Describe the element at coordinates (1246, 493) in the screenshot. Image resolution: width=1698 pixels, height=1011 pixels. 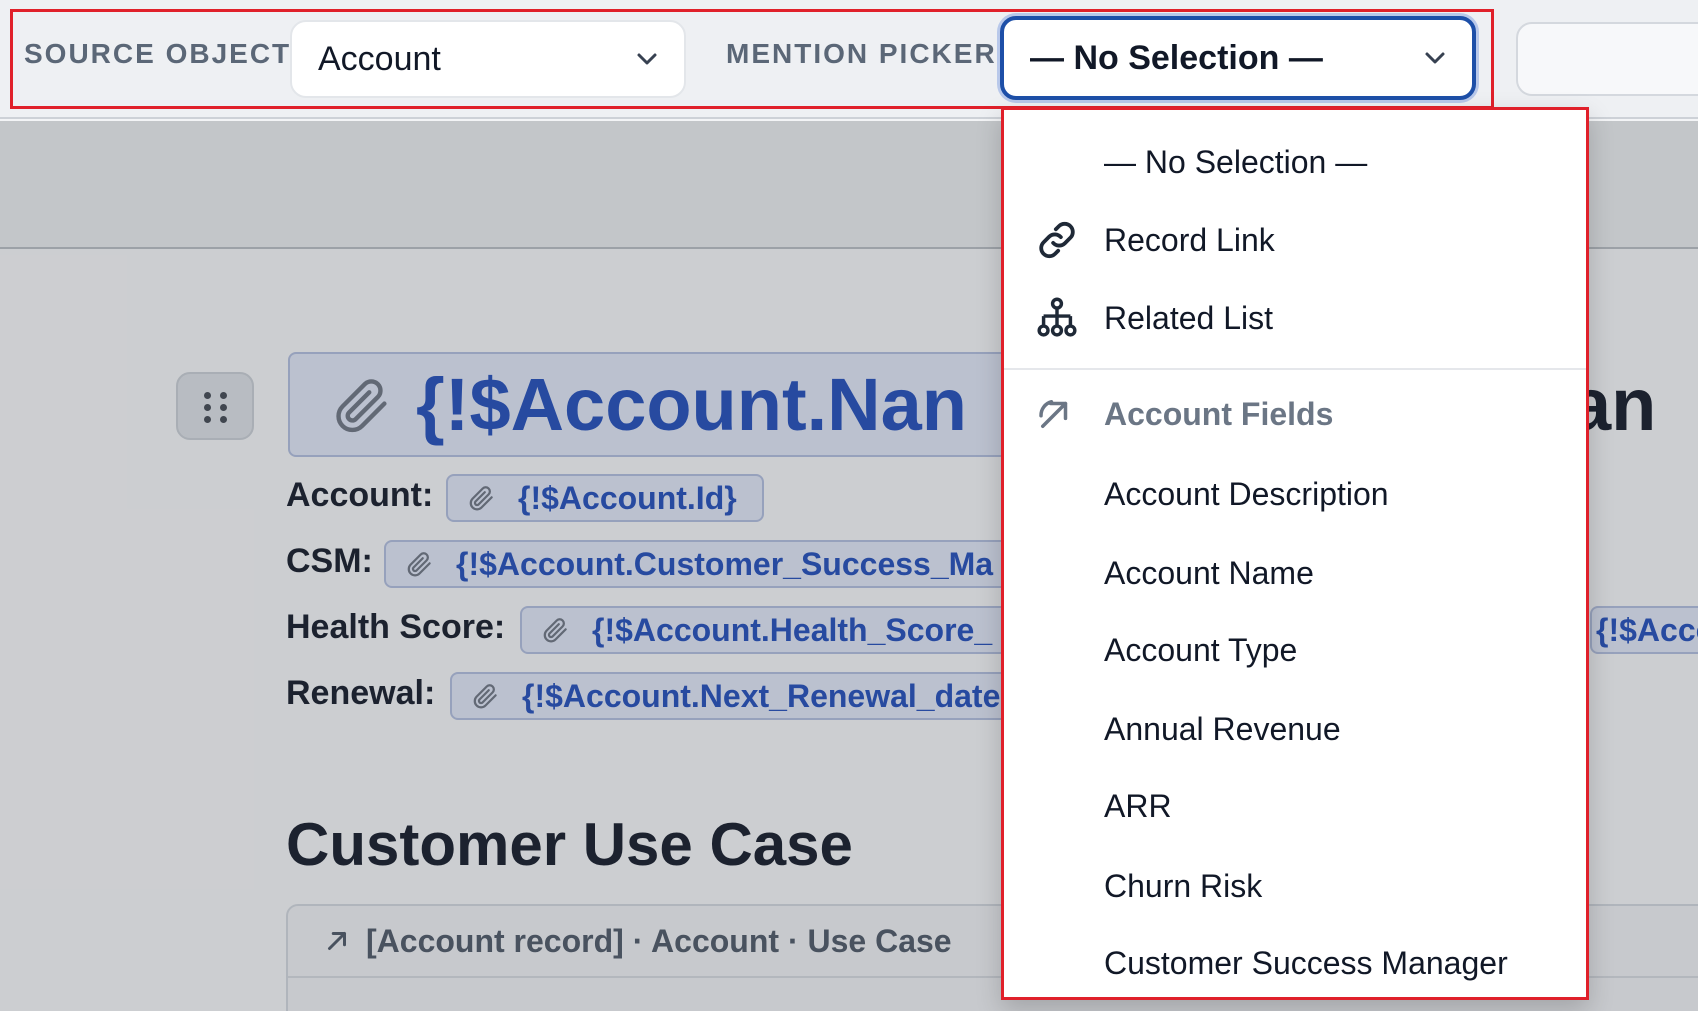
I see `menu-item-label: Account Description` at that location.